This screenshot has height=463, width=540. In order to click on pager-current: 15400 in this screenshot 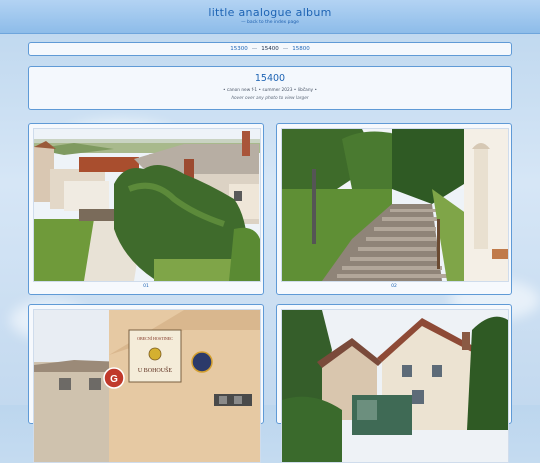, I will do `click(270, 49)`.